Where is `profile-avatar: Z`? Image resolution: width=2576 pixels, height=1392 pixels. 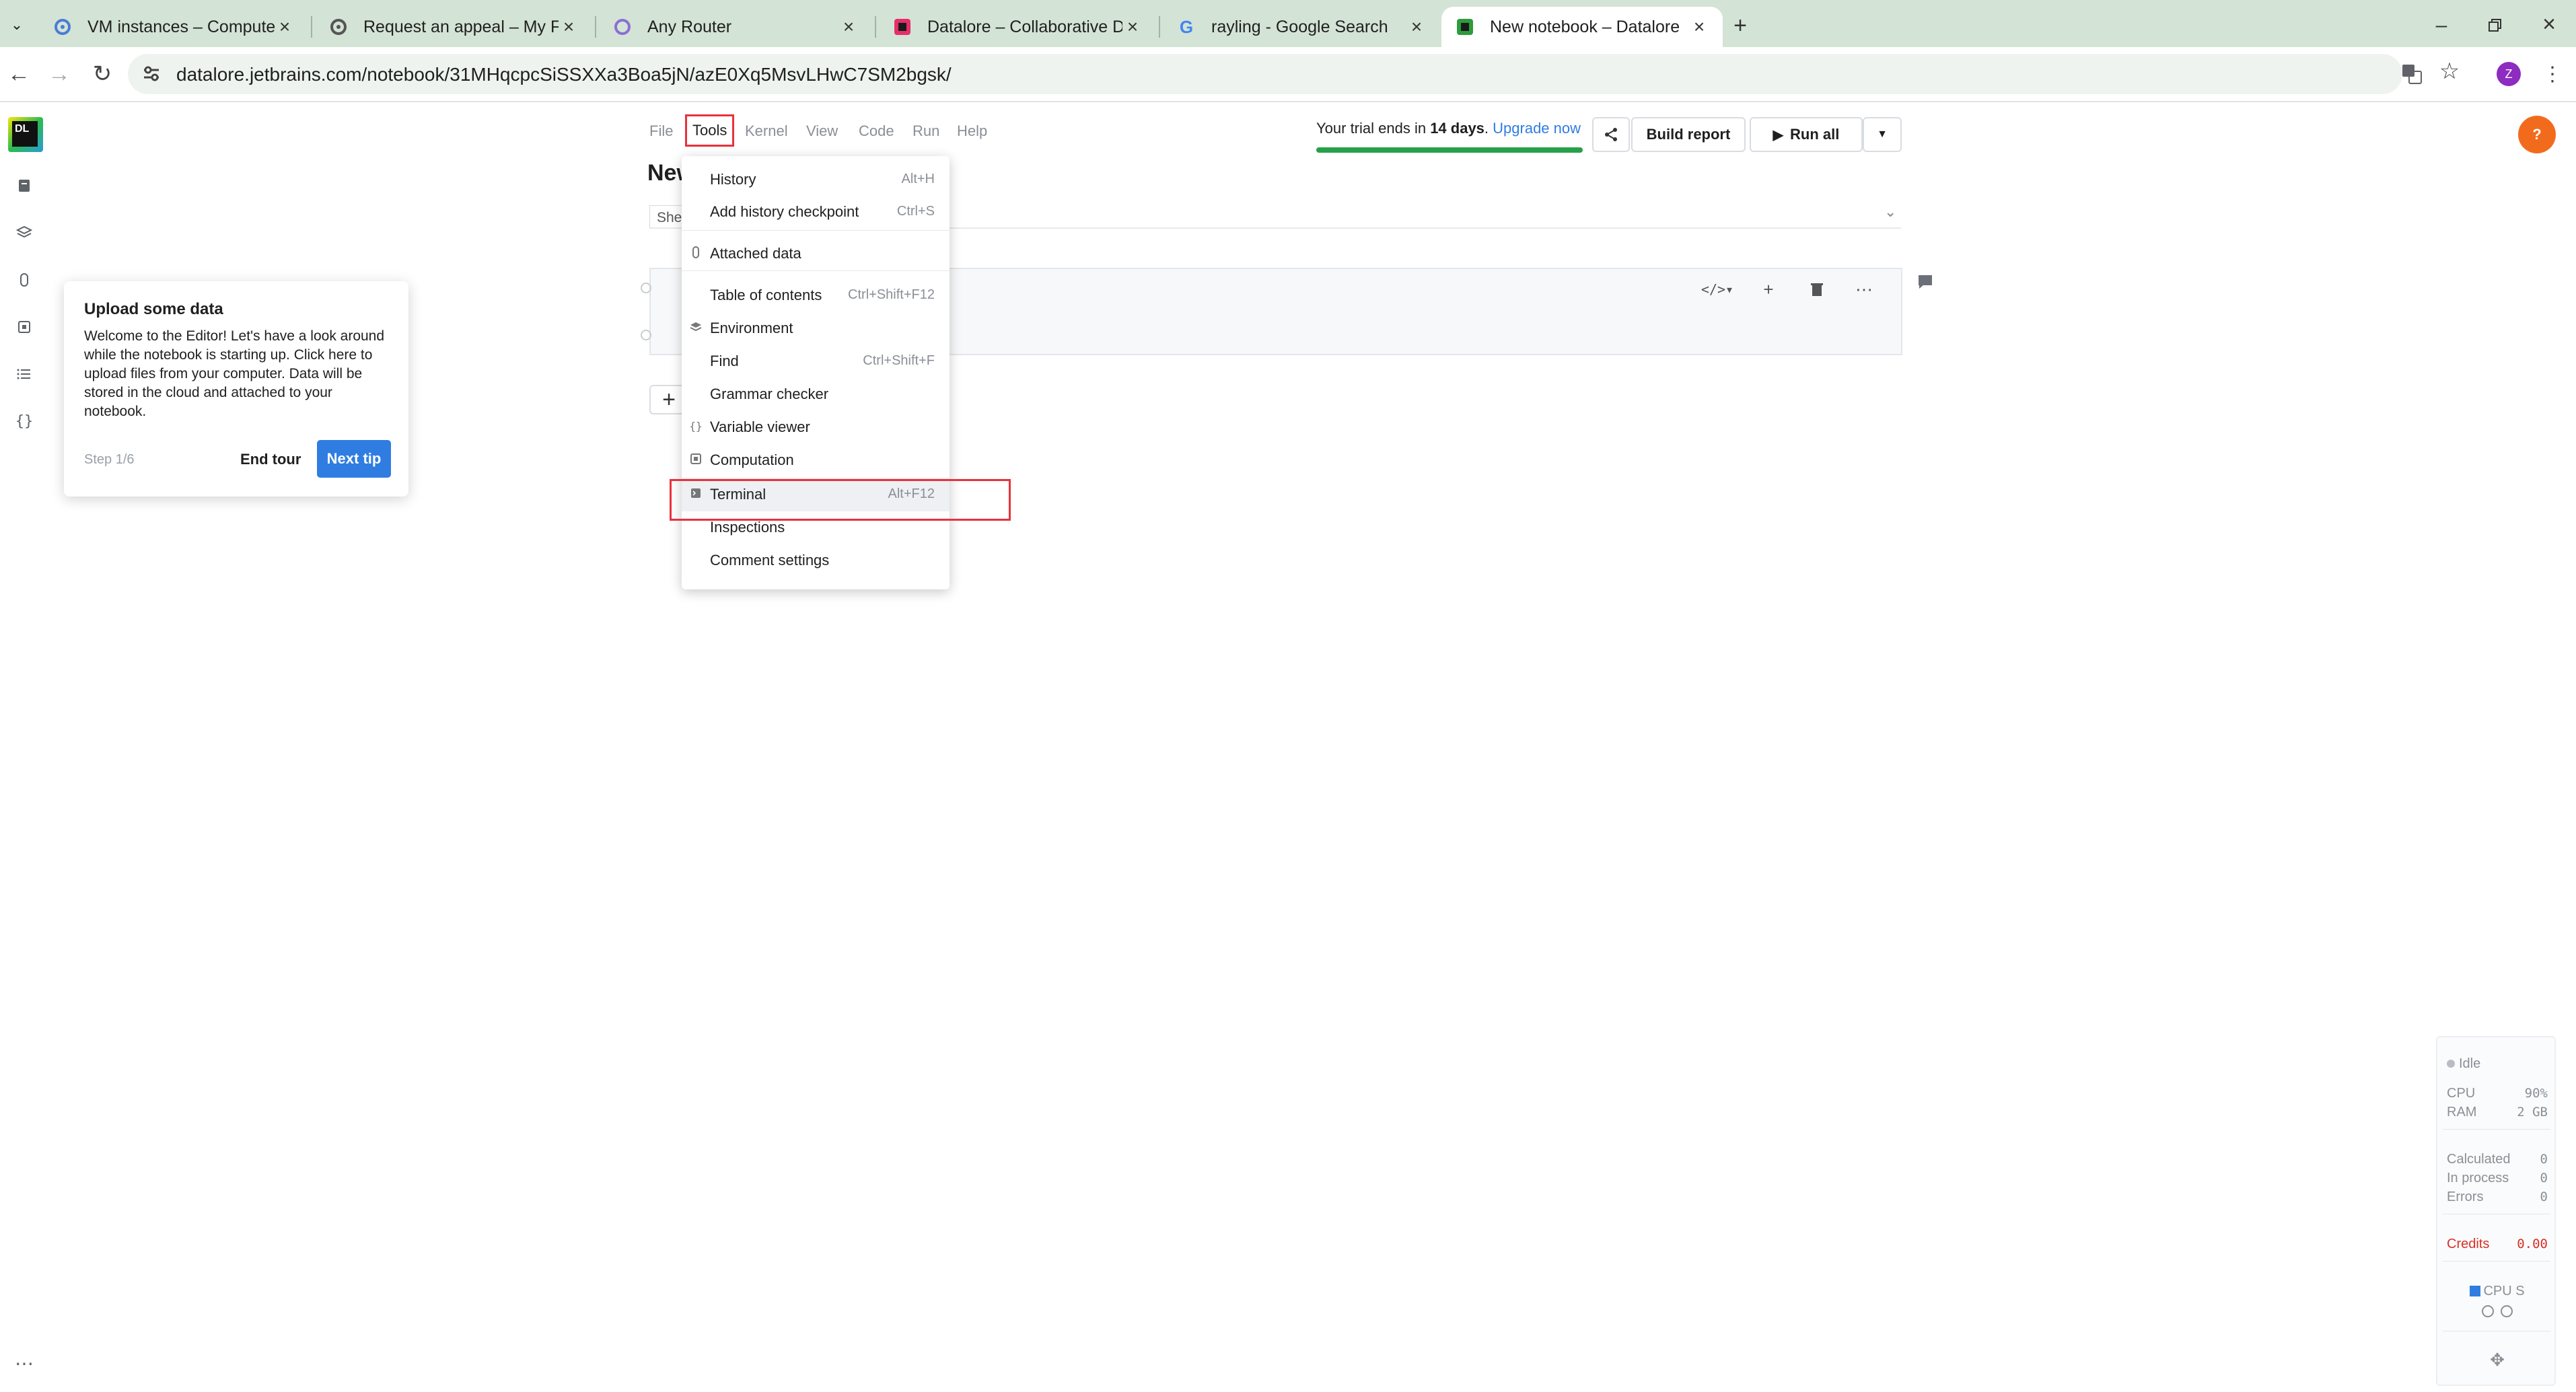
profile-avatar: Z is located at coordinates (2509, 74).